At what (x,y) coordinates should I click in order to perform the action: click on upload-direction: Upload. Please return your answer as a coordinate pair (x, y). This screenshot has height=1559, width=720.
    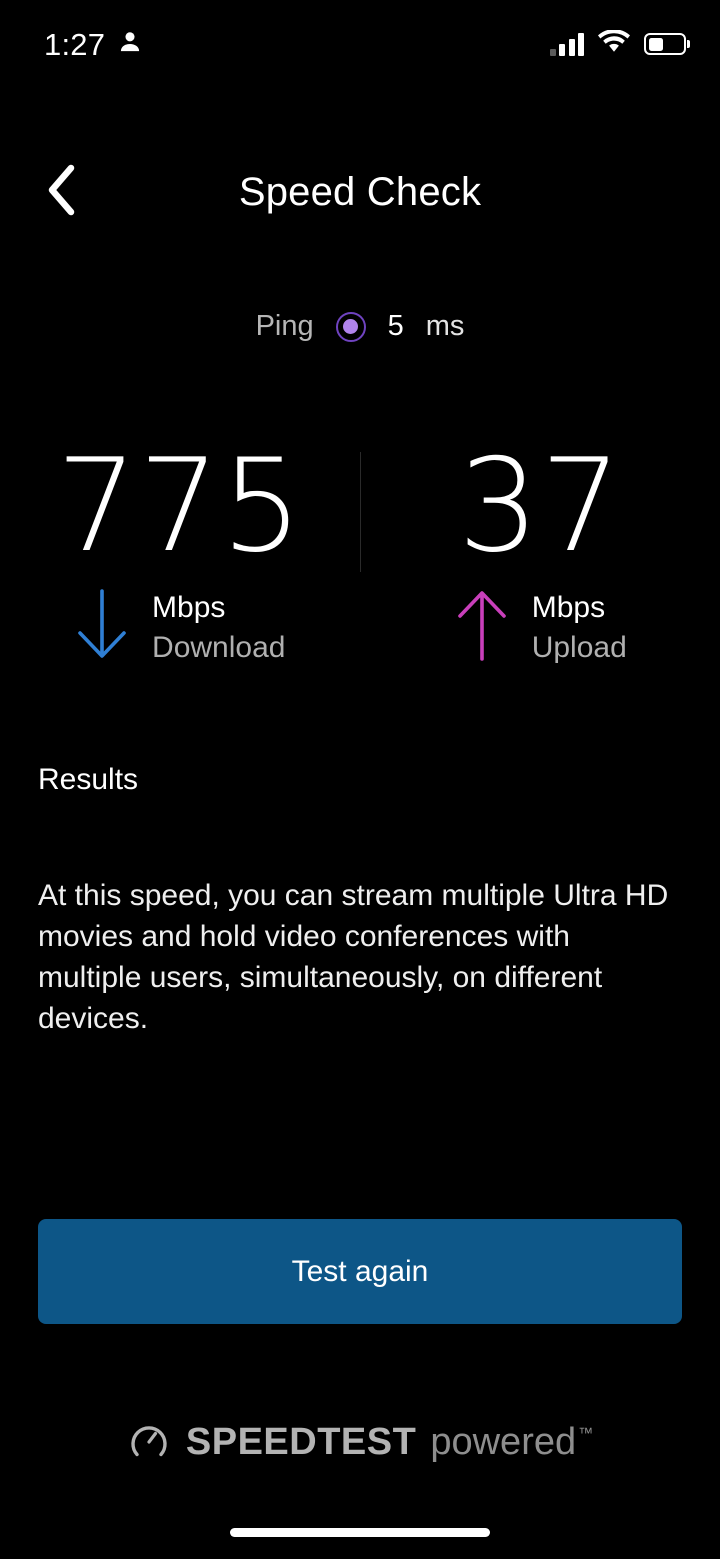
    Looking at the image, I should click on (579, 647).